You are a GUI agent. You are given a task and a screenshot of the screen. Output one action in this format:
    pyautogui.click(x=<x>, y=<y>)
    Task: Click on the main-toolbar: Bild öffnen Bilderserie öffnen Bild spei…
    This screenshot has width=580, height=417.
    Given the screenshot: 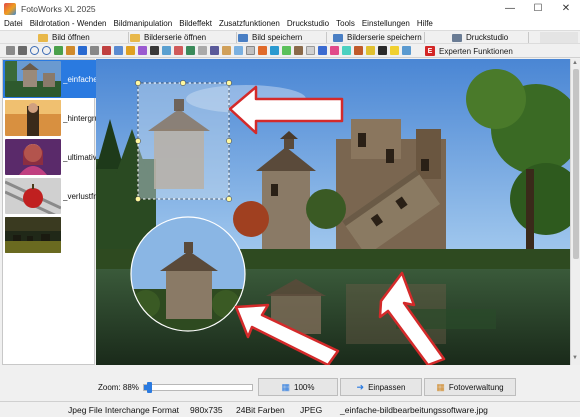 What is the action you would take?
    pyautogui.click(x=290, y=37)
    